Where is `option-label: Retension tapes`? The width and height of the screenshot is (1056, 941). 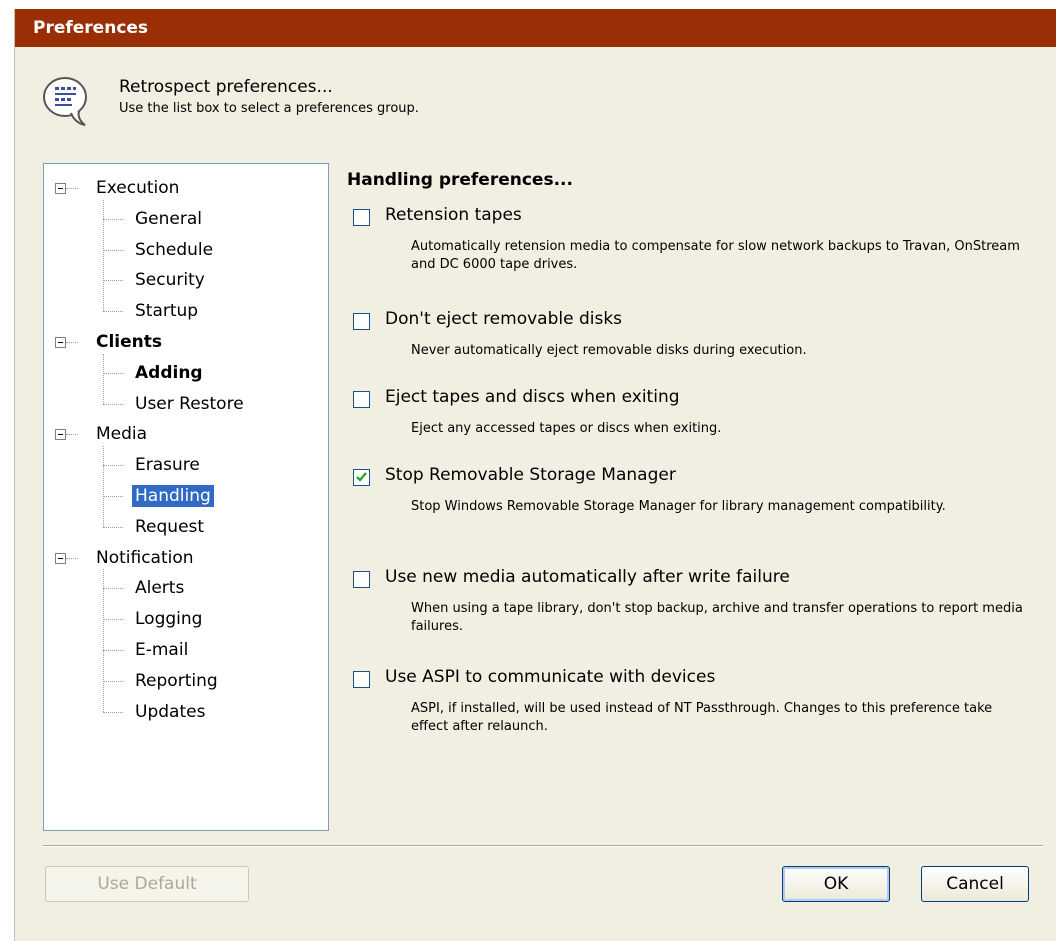 option-label: Retension tapes is located at coordinates (453, 215).